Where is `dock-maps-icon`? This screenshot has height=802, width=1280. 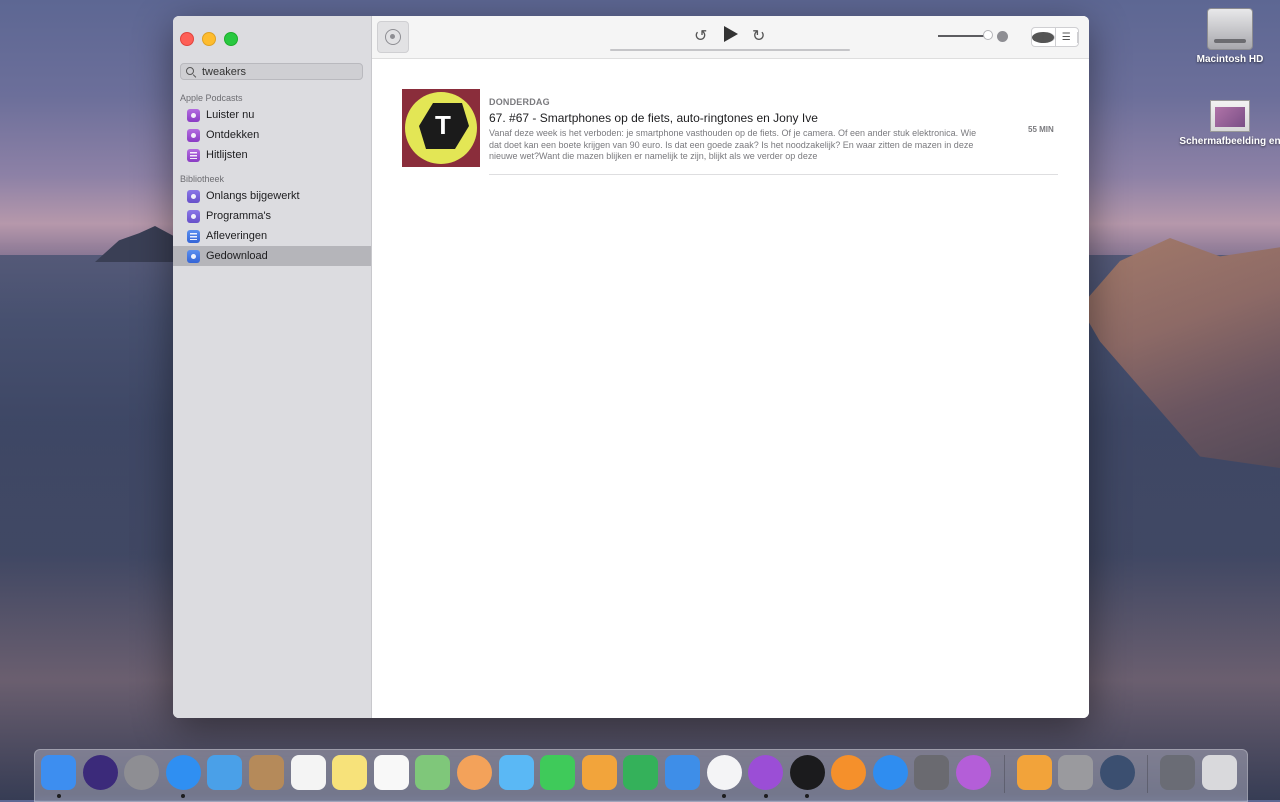 dock-maps-icon is located at coordinates (433, 772).